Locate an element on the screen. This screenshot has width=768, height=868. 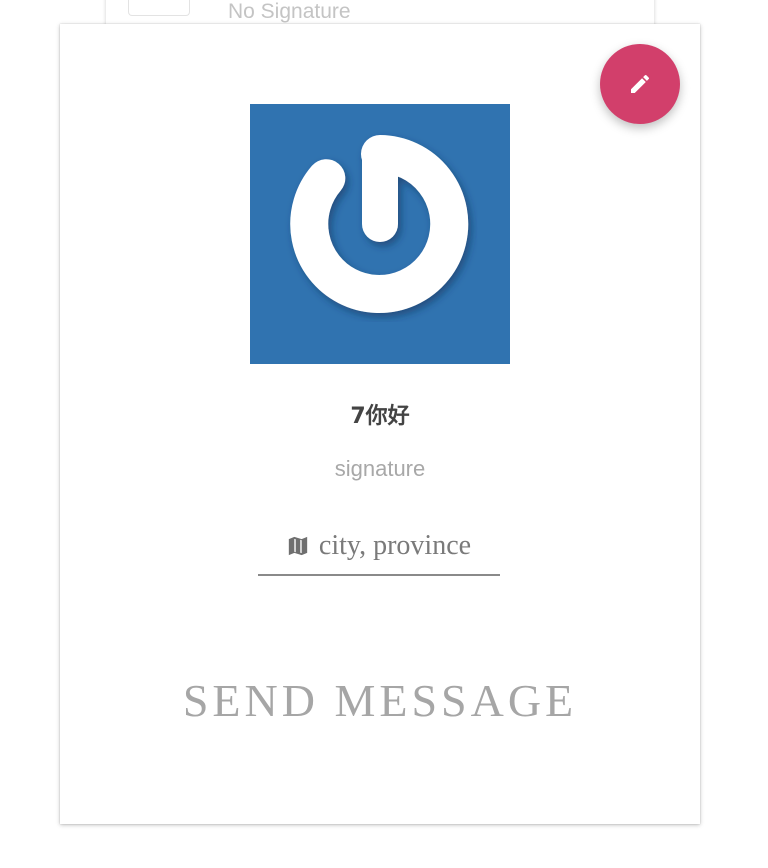
pencil-icon is located at coordinates (640, 83).